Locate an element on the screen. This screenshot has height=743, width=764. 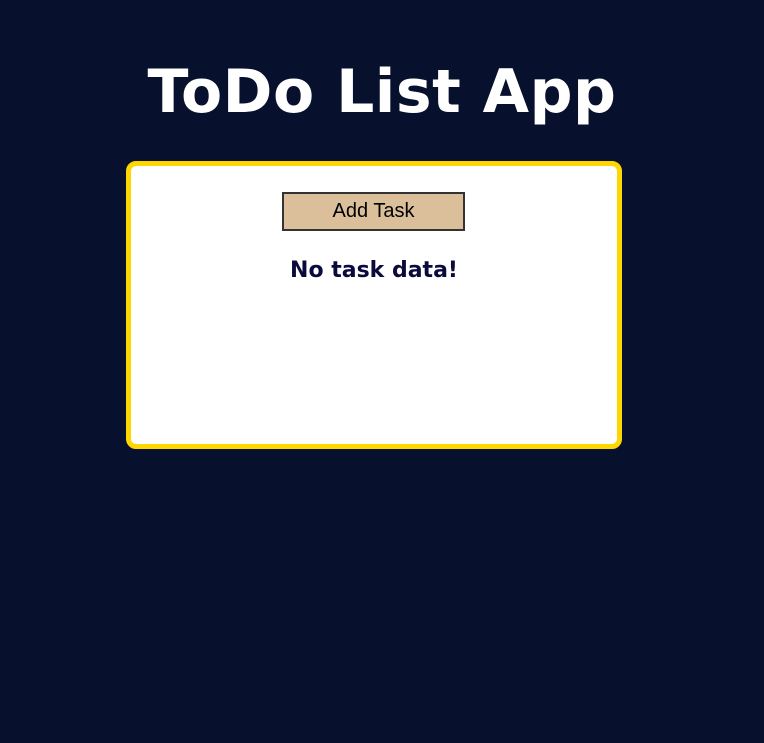
add-task-button: Add Task is located at coordinates (373, 211).